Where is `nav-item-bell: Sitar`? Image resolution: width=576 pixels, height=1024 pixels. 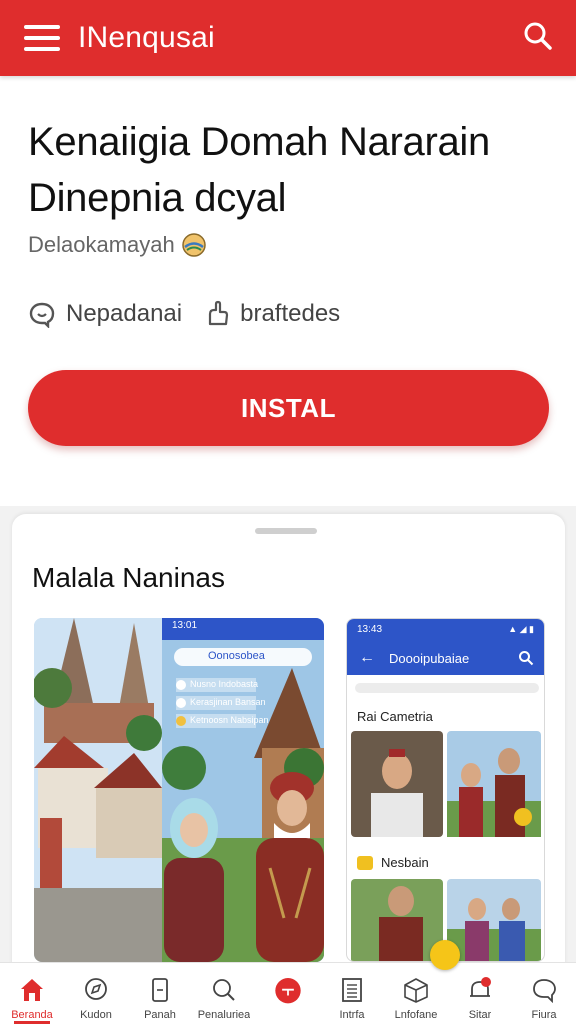
nav-item-bell: Sitar is located at coordinates (480, 993).